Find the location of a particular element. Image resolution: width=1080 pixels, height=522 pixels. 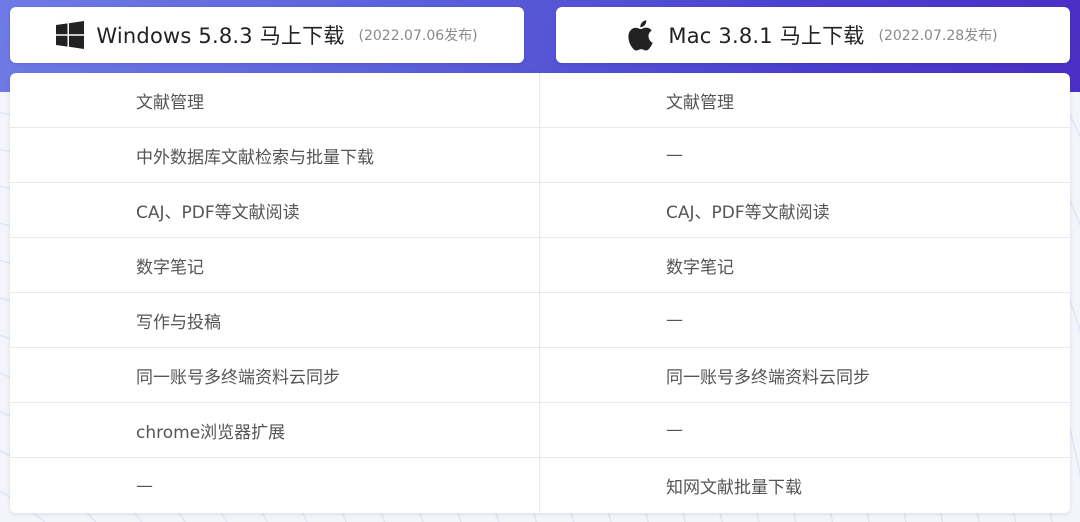

windows-feature-cell: 文献管理 is located at coordinates (275, 100).